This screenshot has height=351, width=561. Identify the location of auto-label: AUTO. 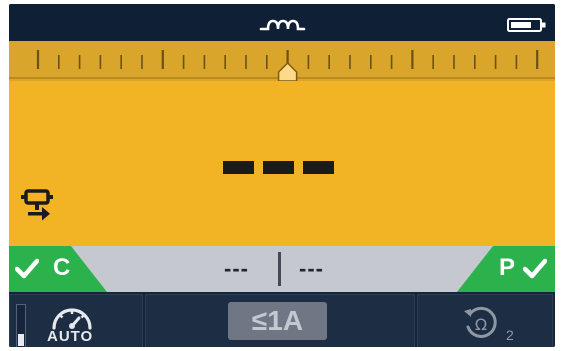
(70, 336).